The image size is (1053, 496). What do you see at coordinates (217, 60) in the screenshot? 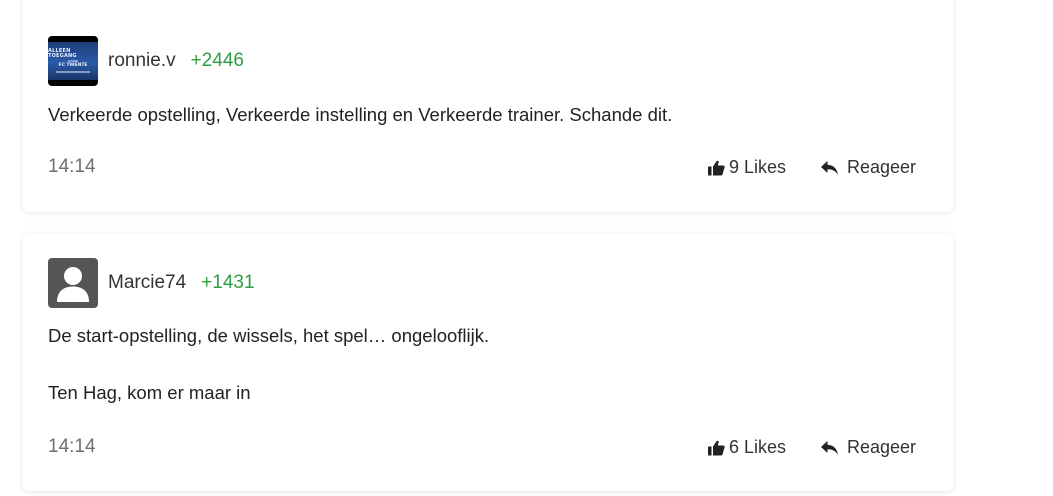
I see `user-score: +2446` at bounding box center [217, 60].